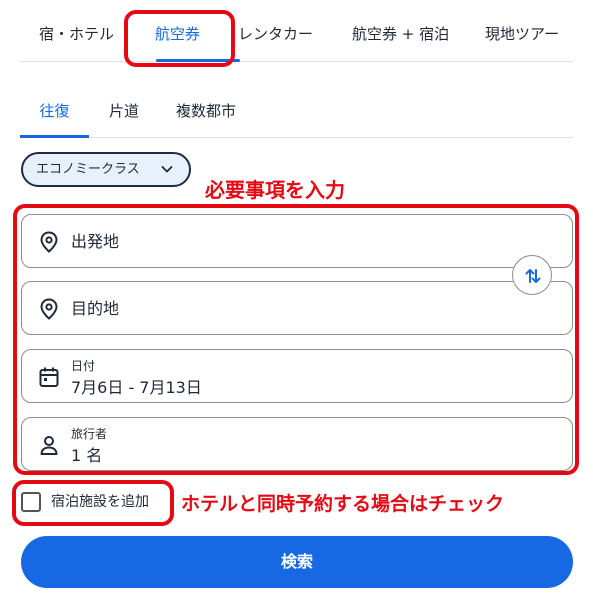 Image resolution: width=593 pixels, height=611 pixels. What do you see at coordinates (49, 377) in the screenshot?
I see `calendar-icon` at bounding box center [49, 377].